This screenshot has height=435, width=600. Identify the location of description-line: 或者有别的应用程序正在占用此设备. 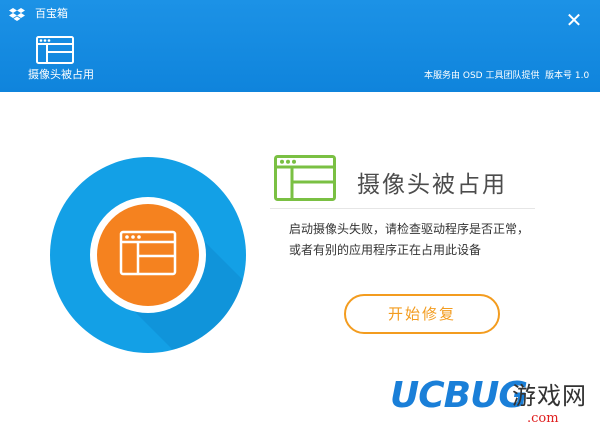
(385, 250).